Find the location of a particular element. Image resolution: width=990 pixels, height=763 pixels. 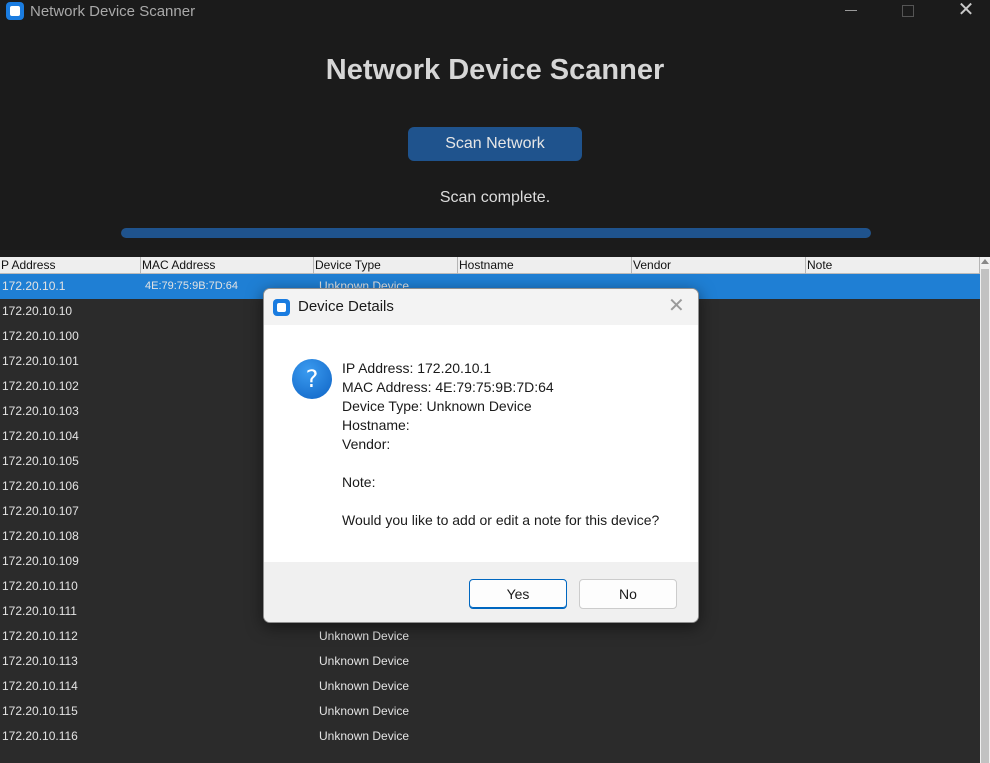

dialog-message-line: Hostname: is located at coordinates (376, 425).